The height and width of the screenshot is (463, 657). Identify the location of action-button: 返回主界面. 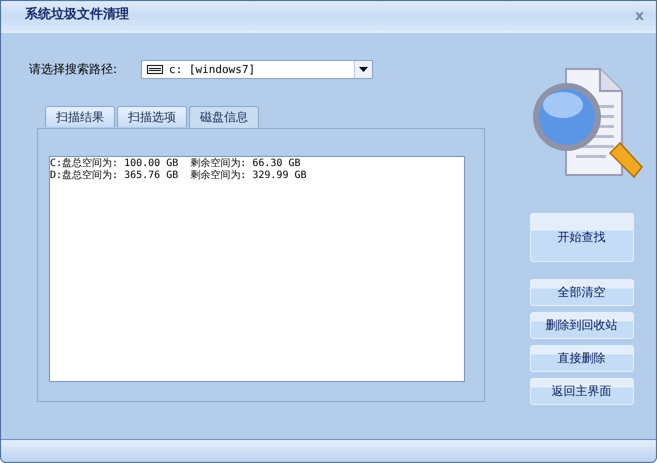
(582, 391).